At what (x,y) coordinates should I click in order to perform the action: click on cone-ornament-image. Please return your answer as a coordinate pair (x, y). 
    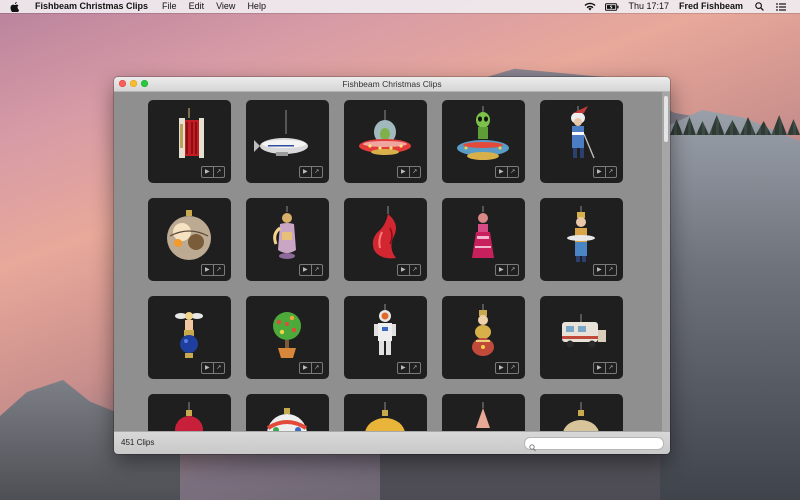
    Looking at the image, I should click on (483, 415).